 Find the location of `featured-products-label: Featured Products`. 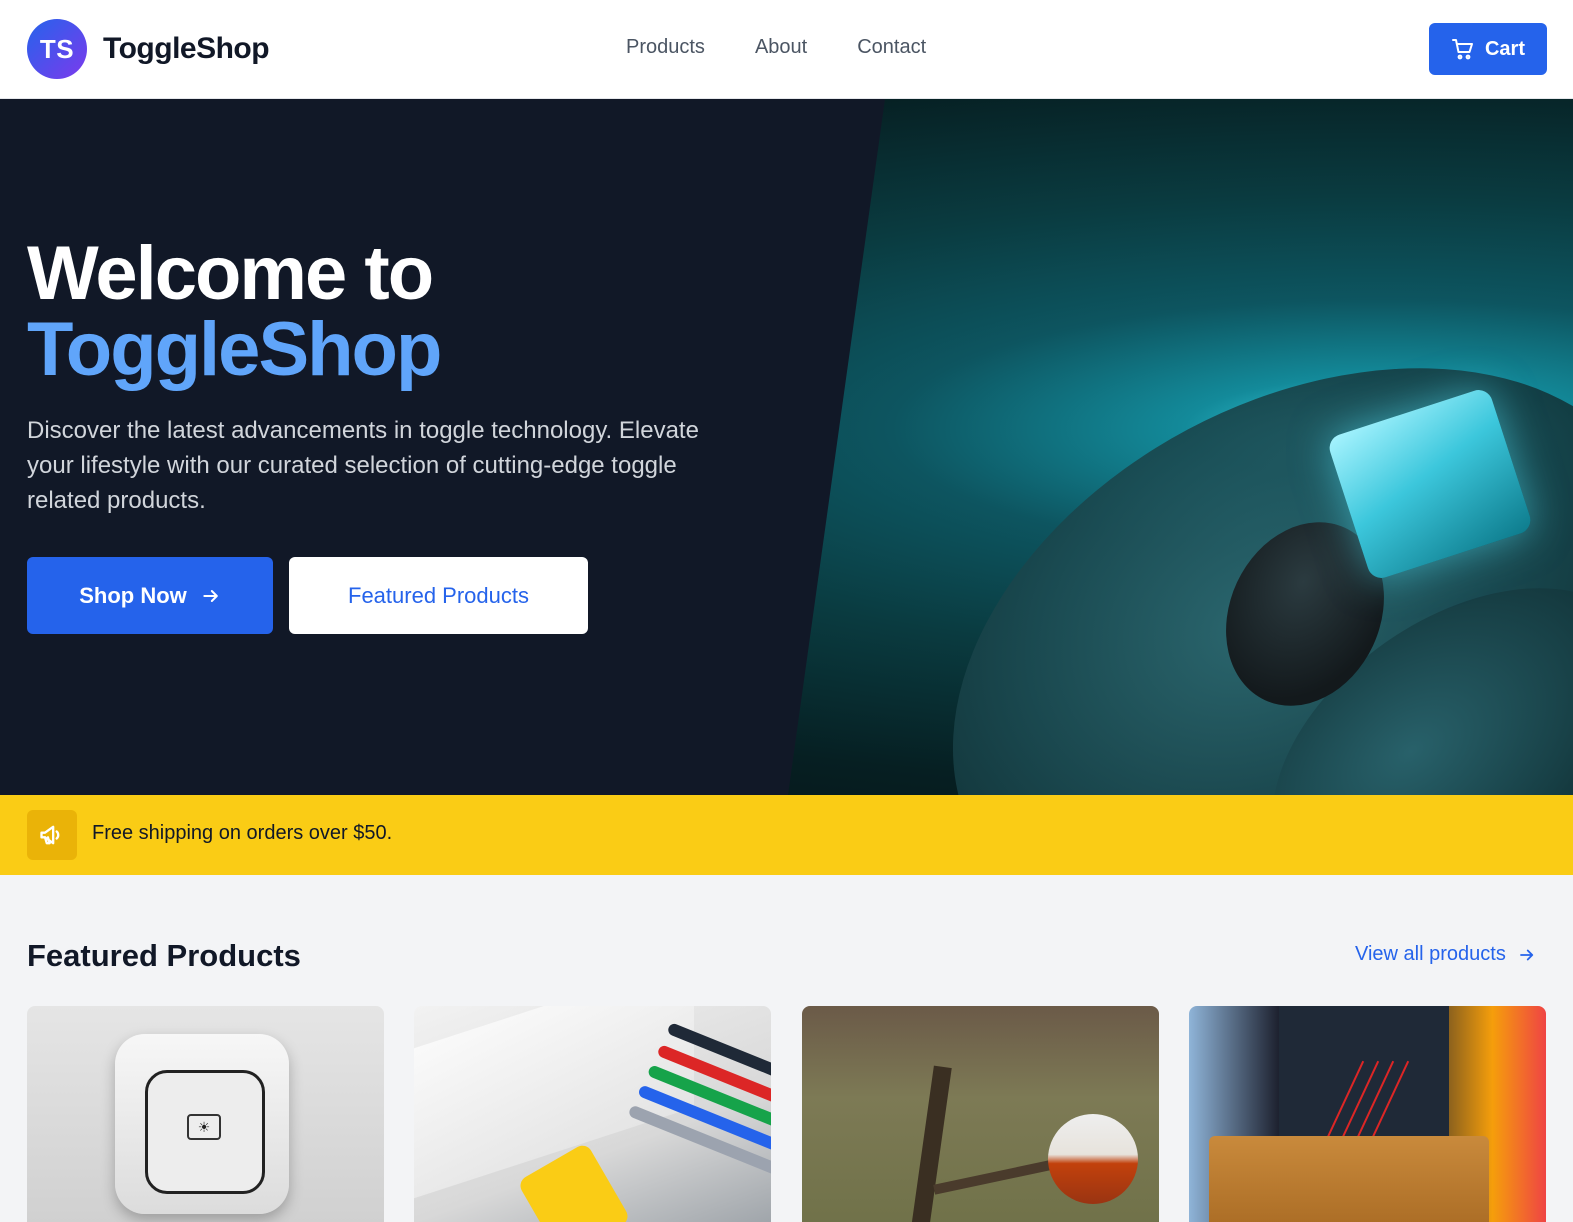

featured-products-label: Featured Products is located at coordinates (438, 595).